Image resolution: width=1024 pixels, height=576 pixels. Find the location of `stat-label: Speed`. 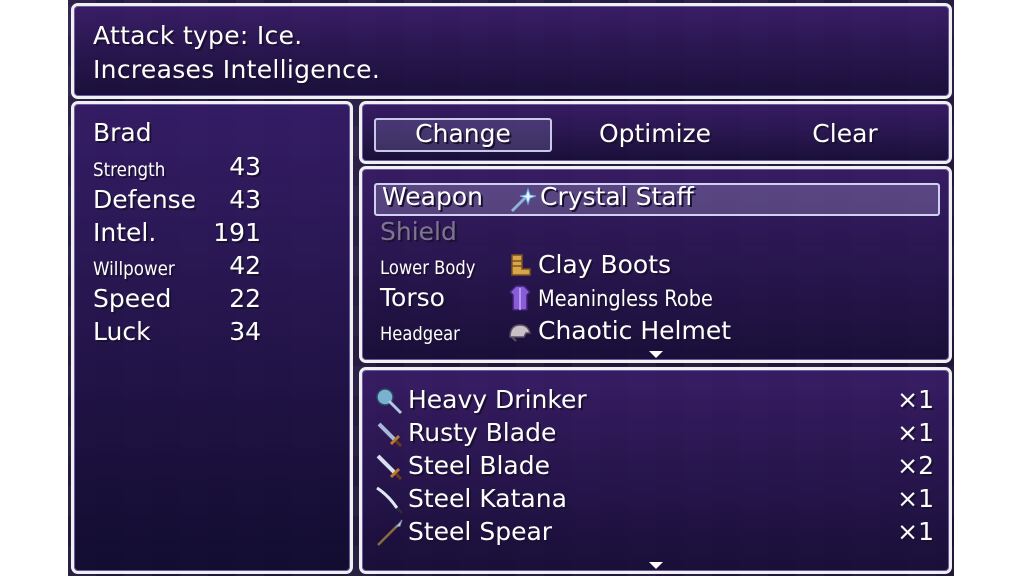

stat-label: Speed is located at coordinates (132, 298).